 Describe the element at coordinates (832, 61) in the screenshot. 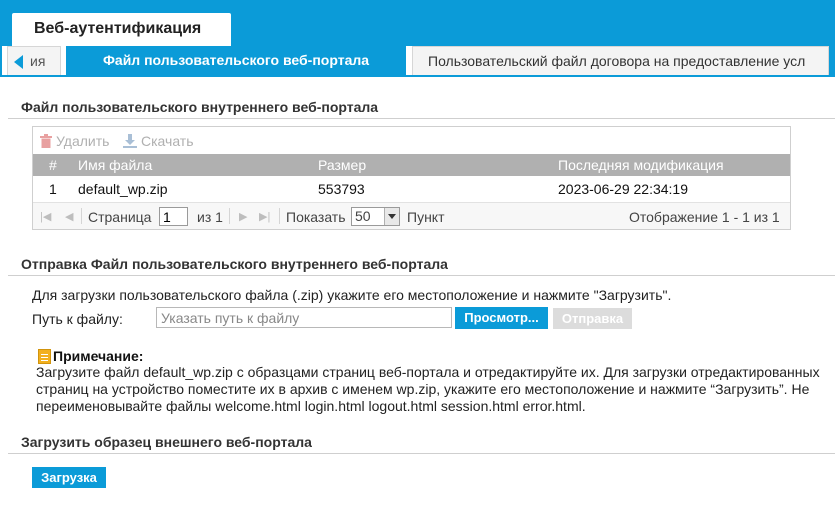

I see `subtab-bar-right-edge` at that location.